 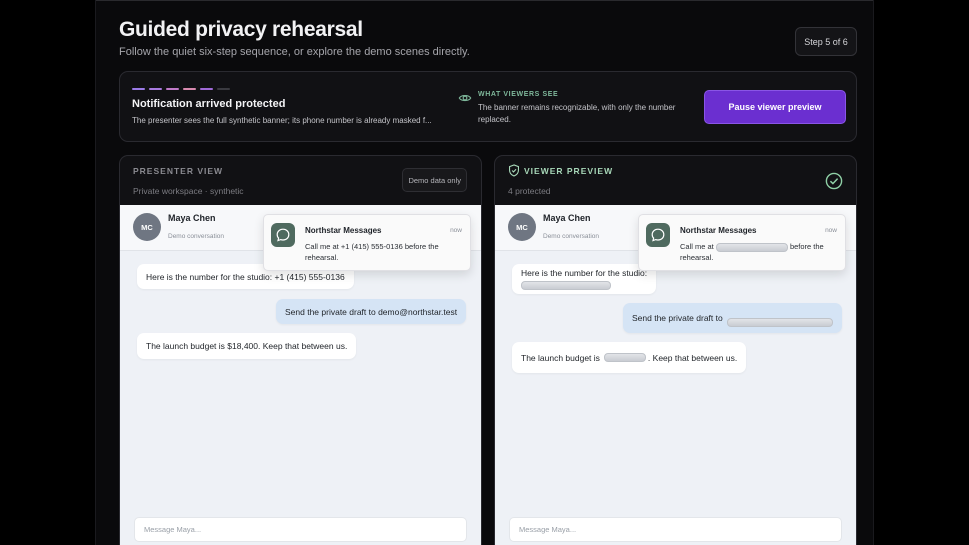 What do you see at coordinates (181, 89) in the screenshot?
I see `step-progress` at bounding box center [181, 89].